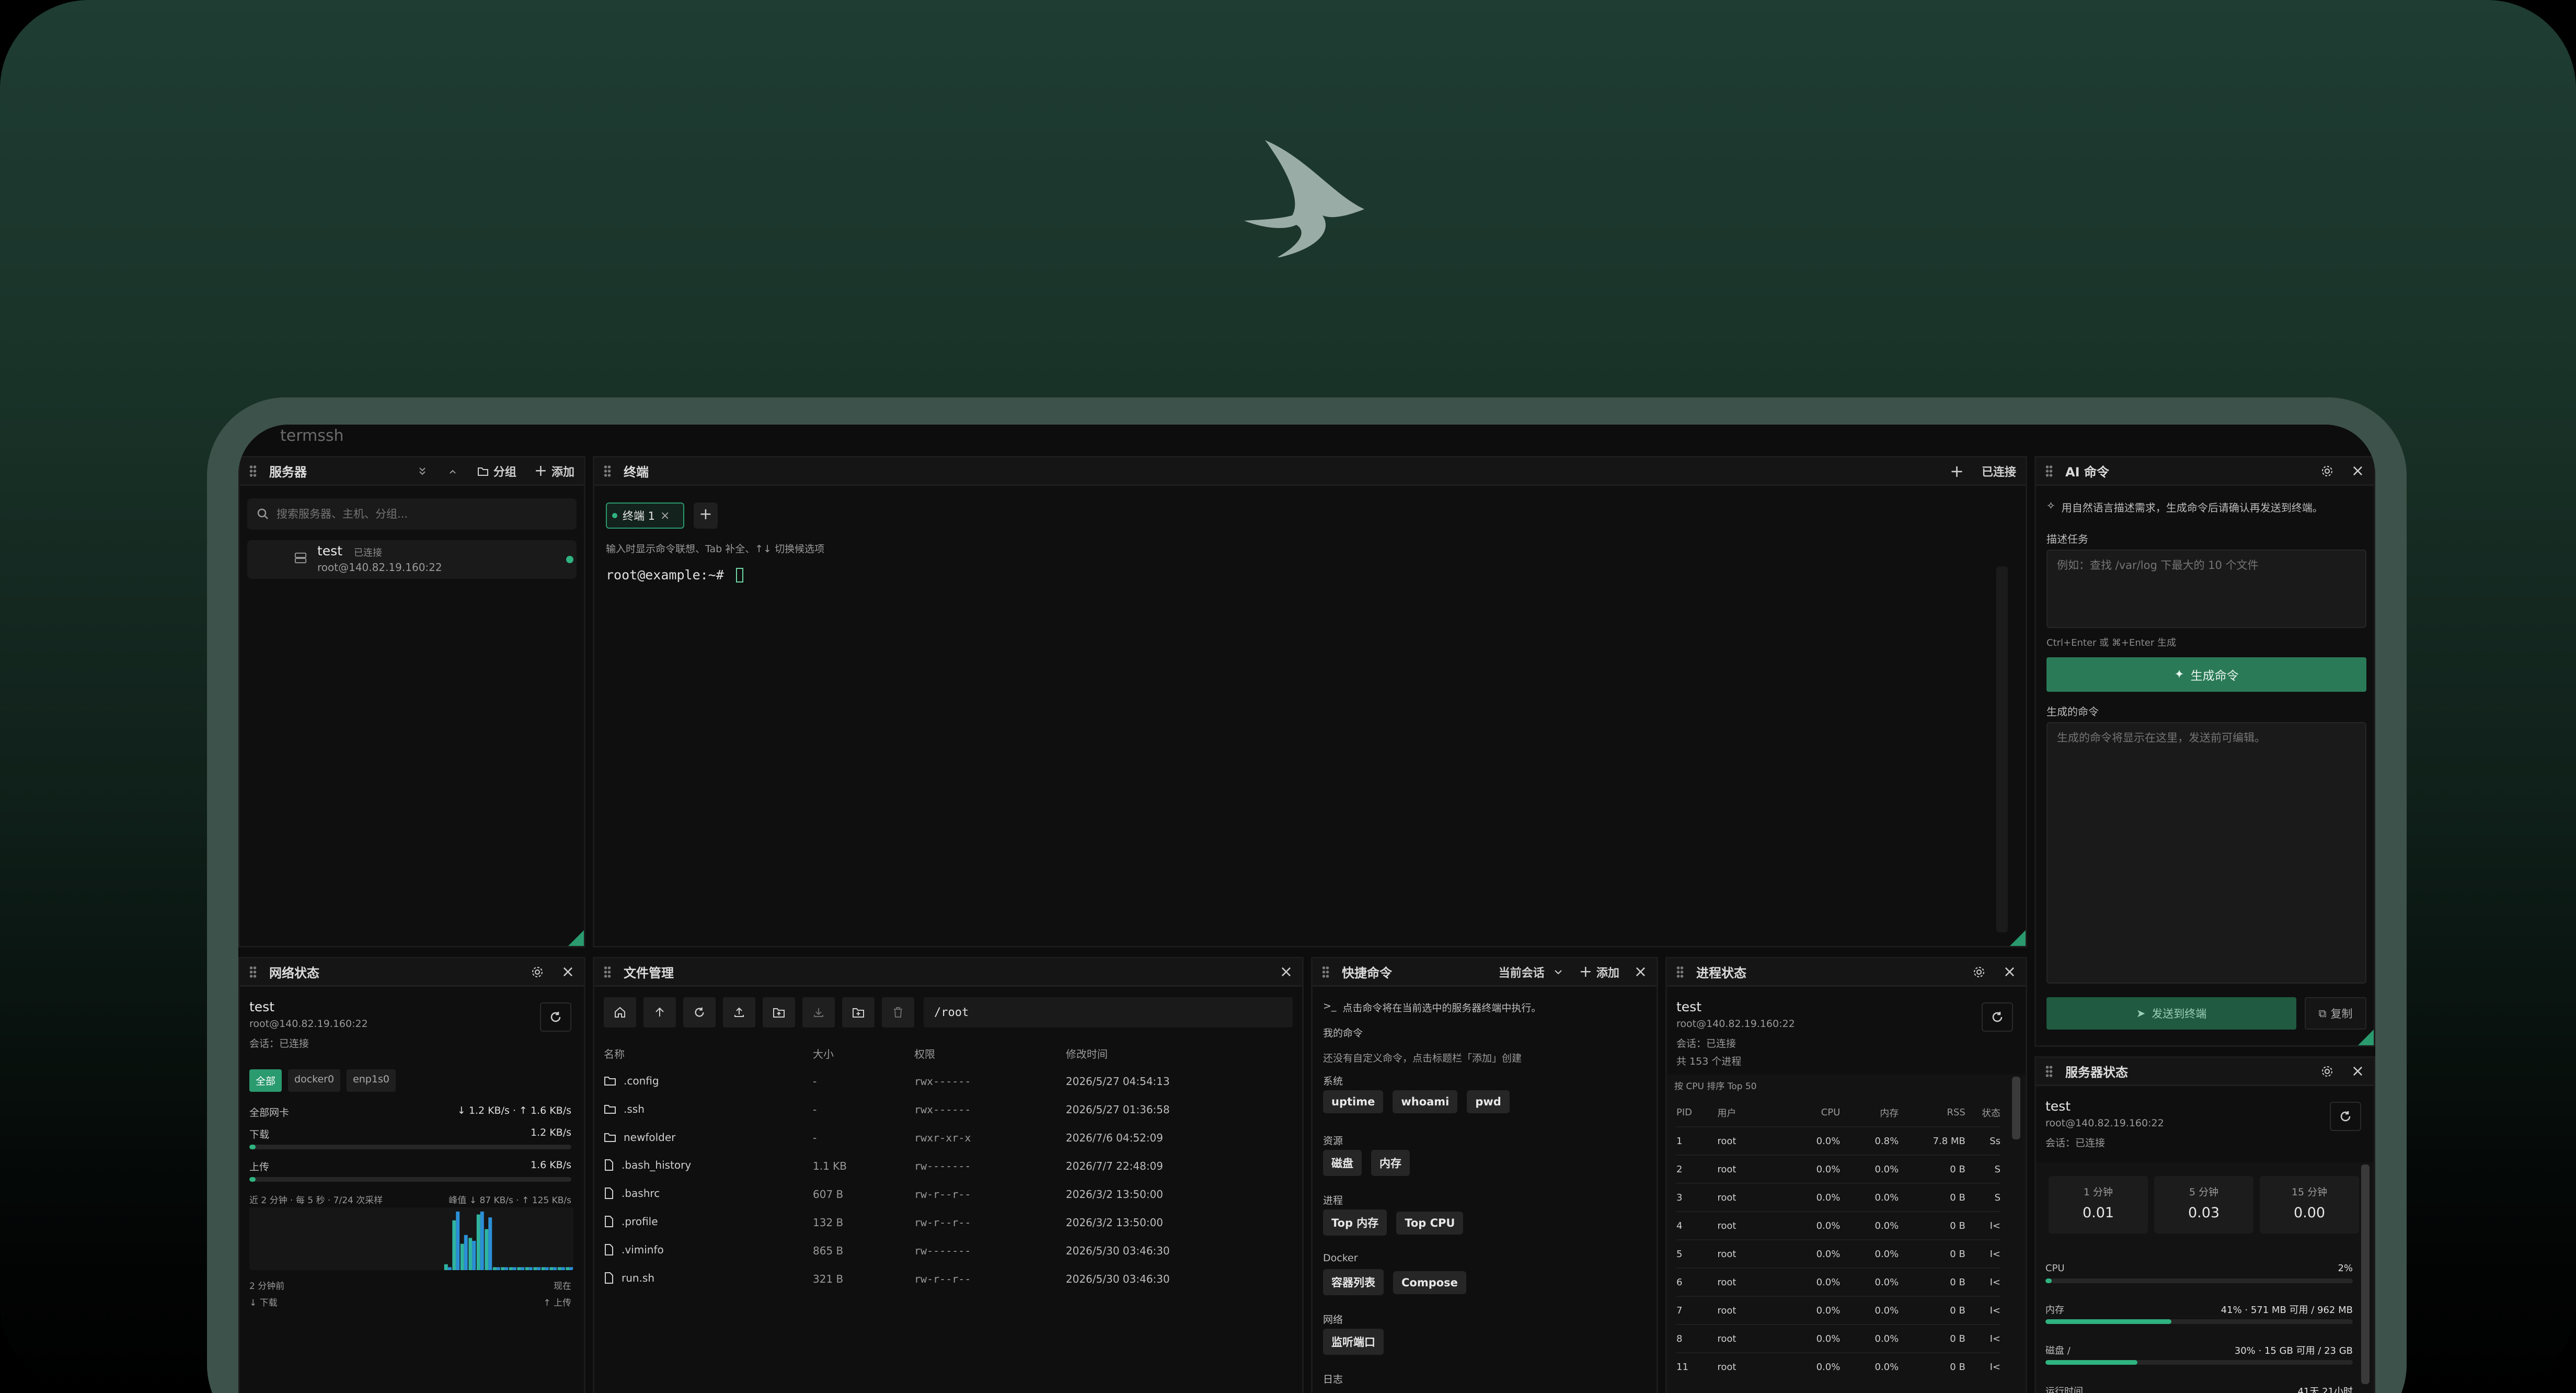  Describe the element at coordinates (1838, 1310) in the screenshot. I see `process-row: 7 root 0.0% 0.0% 0 B I<` at that location.